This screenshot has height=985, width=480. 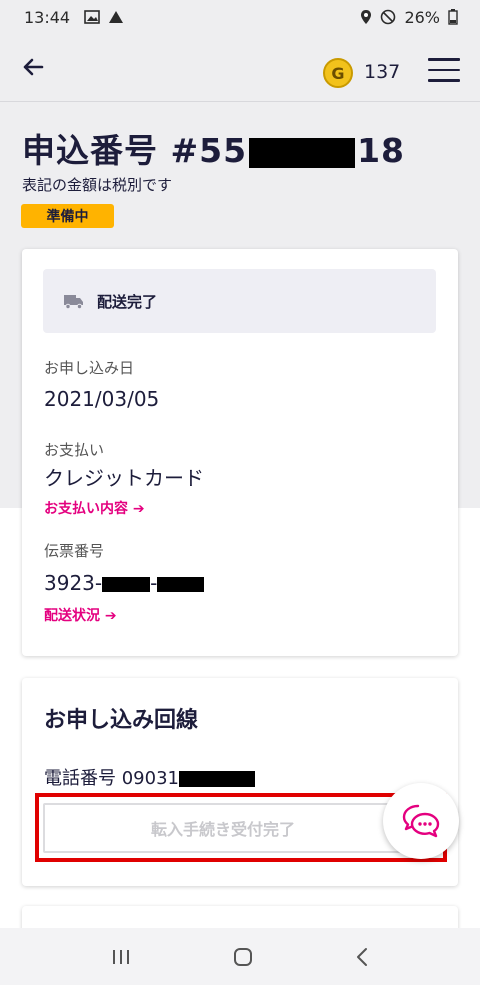 I want to click on line-application-heading: お申し込み回線, so click(x=121, y=720).